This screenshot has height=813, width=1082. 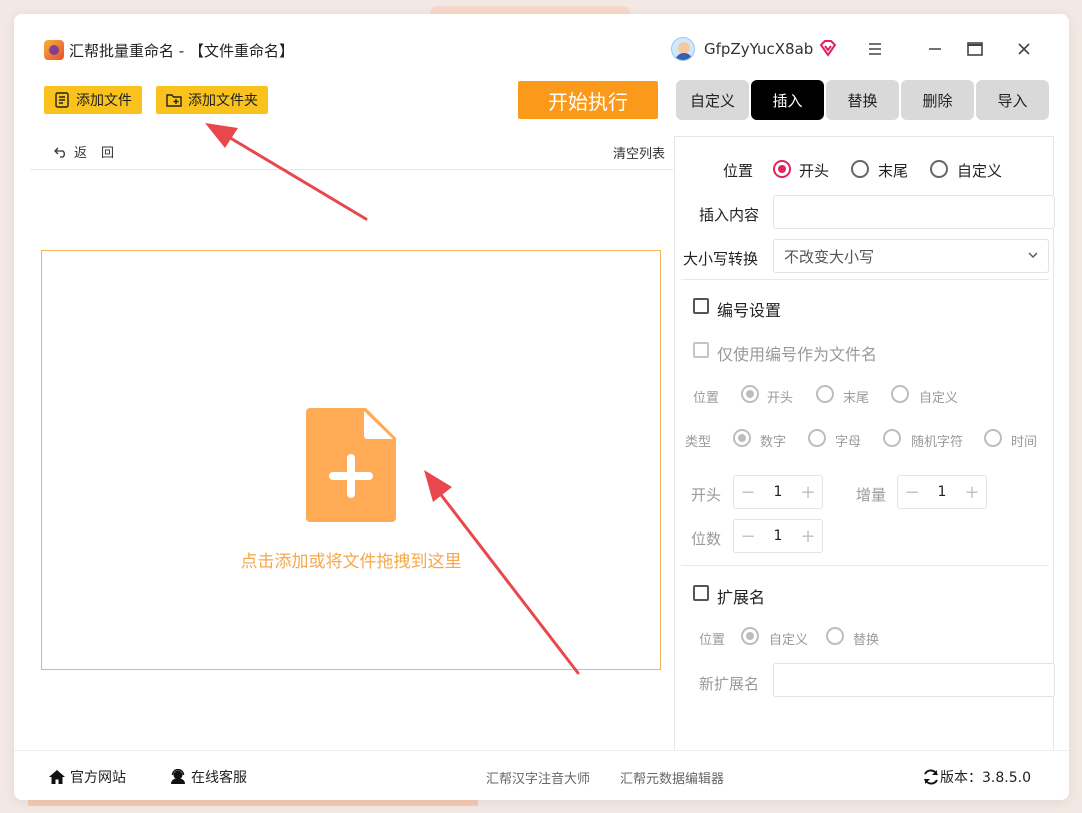 What do you see at coordinates (59, 152) in the screenshot?
I see `undo-arrow-icon` at bounding box center [59, 152].